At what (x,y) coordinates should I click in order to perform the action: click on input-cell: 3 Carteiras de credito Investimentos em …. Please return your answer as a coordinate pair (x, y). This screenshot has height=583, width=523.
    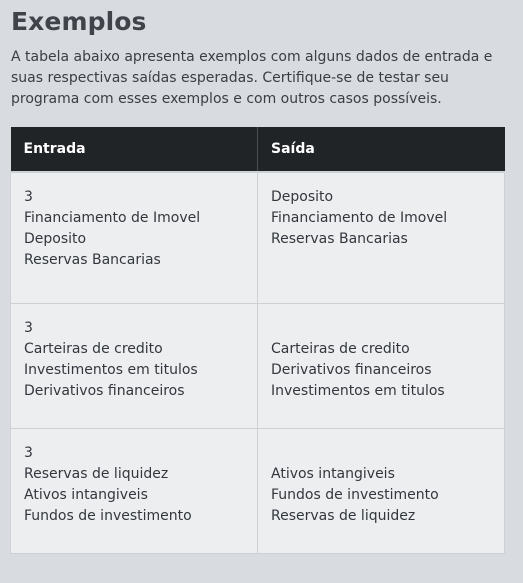
    Looking at the image, I should click on (134, 365).